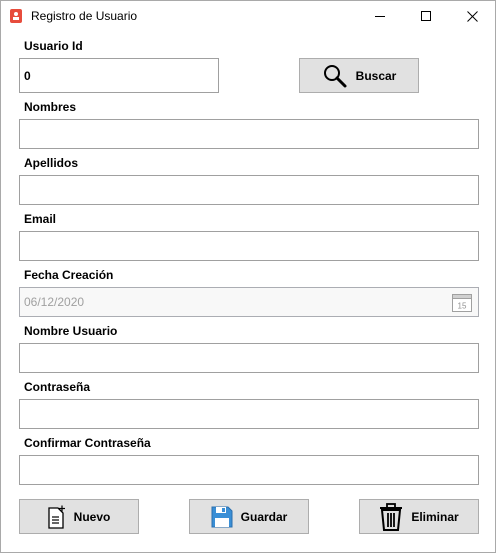  I want to click on close-button, so click(472, 16).